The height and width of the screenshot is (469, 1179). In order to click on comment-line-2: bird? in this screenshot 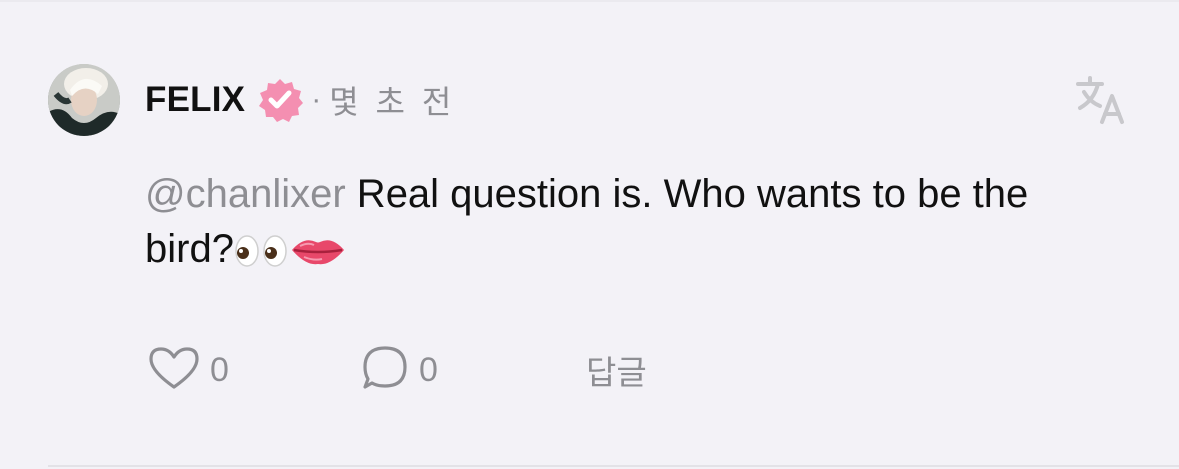, I will do `click(640, 252)`.